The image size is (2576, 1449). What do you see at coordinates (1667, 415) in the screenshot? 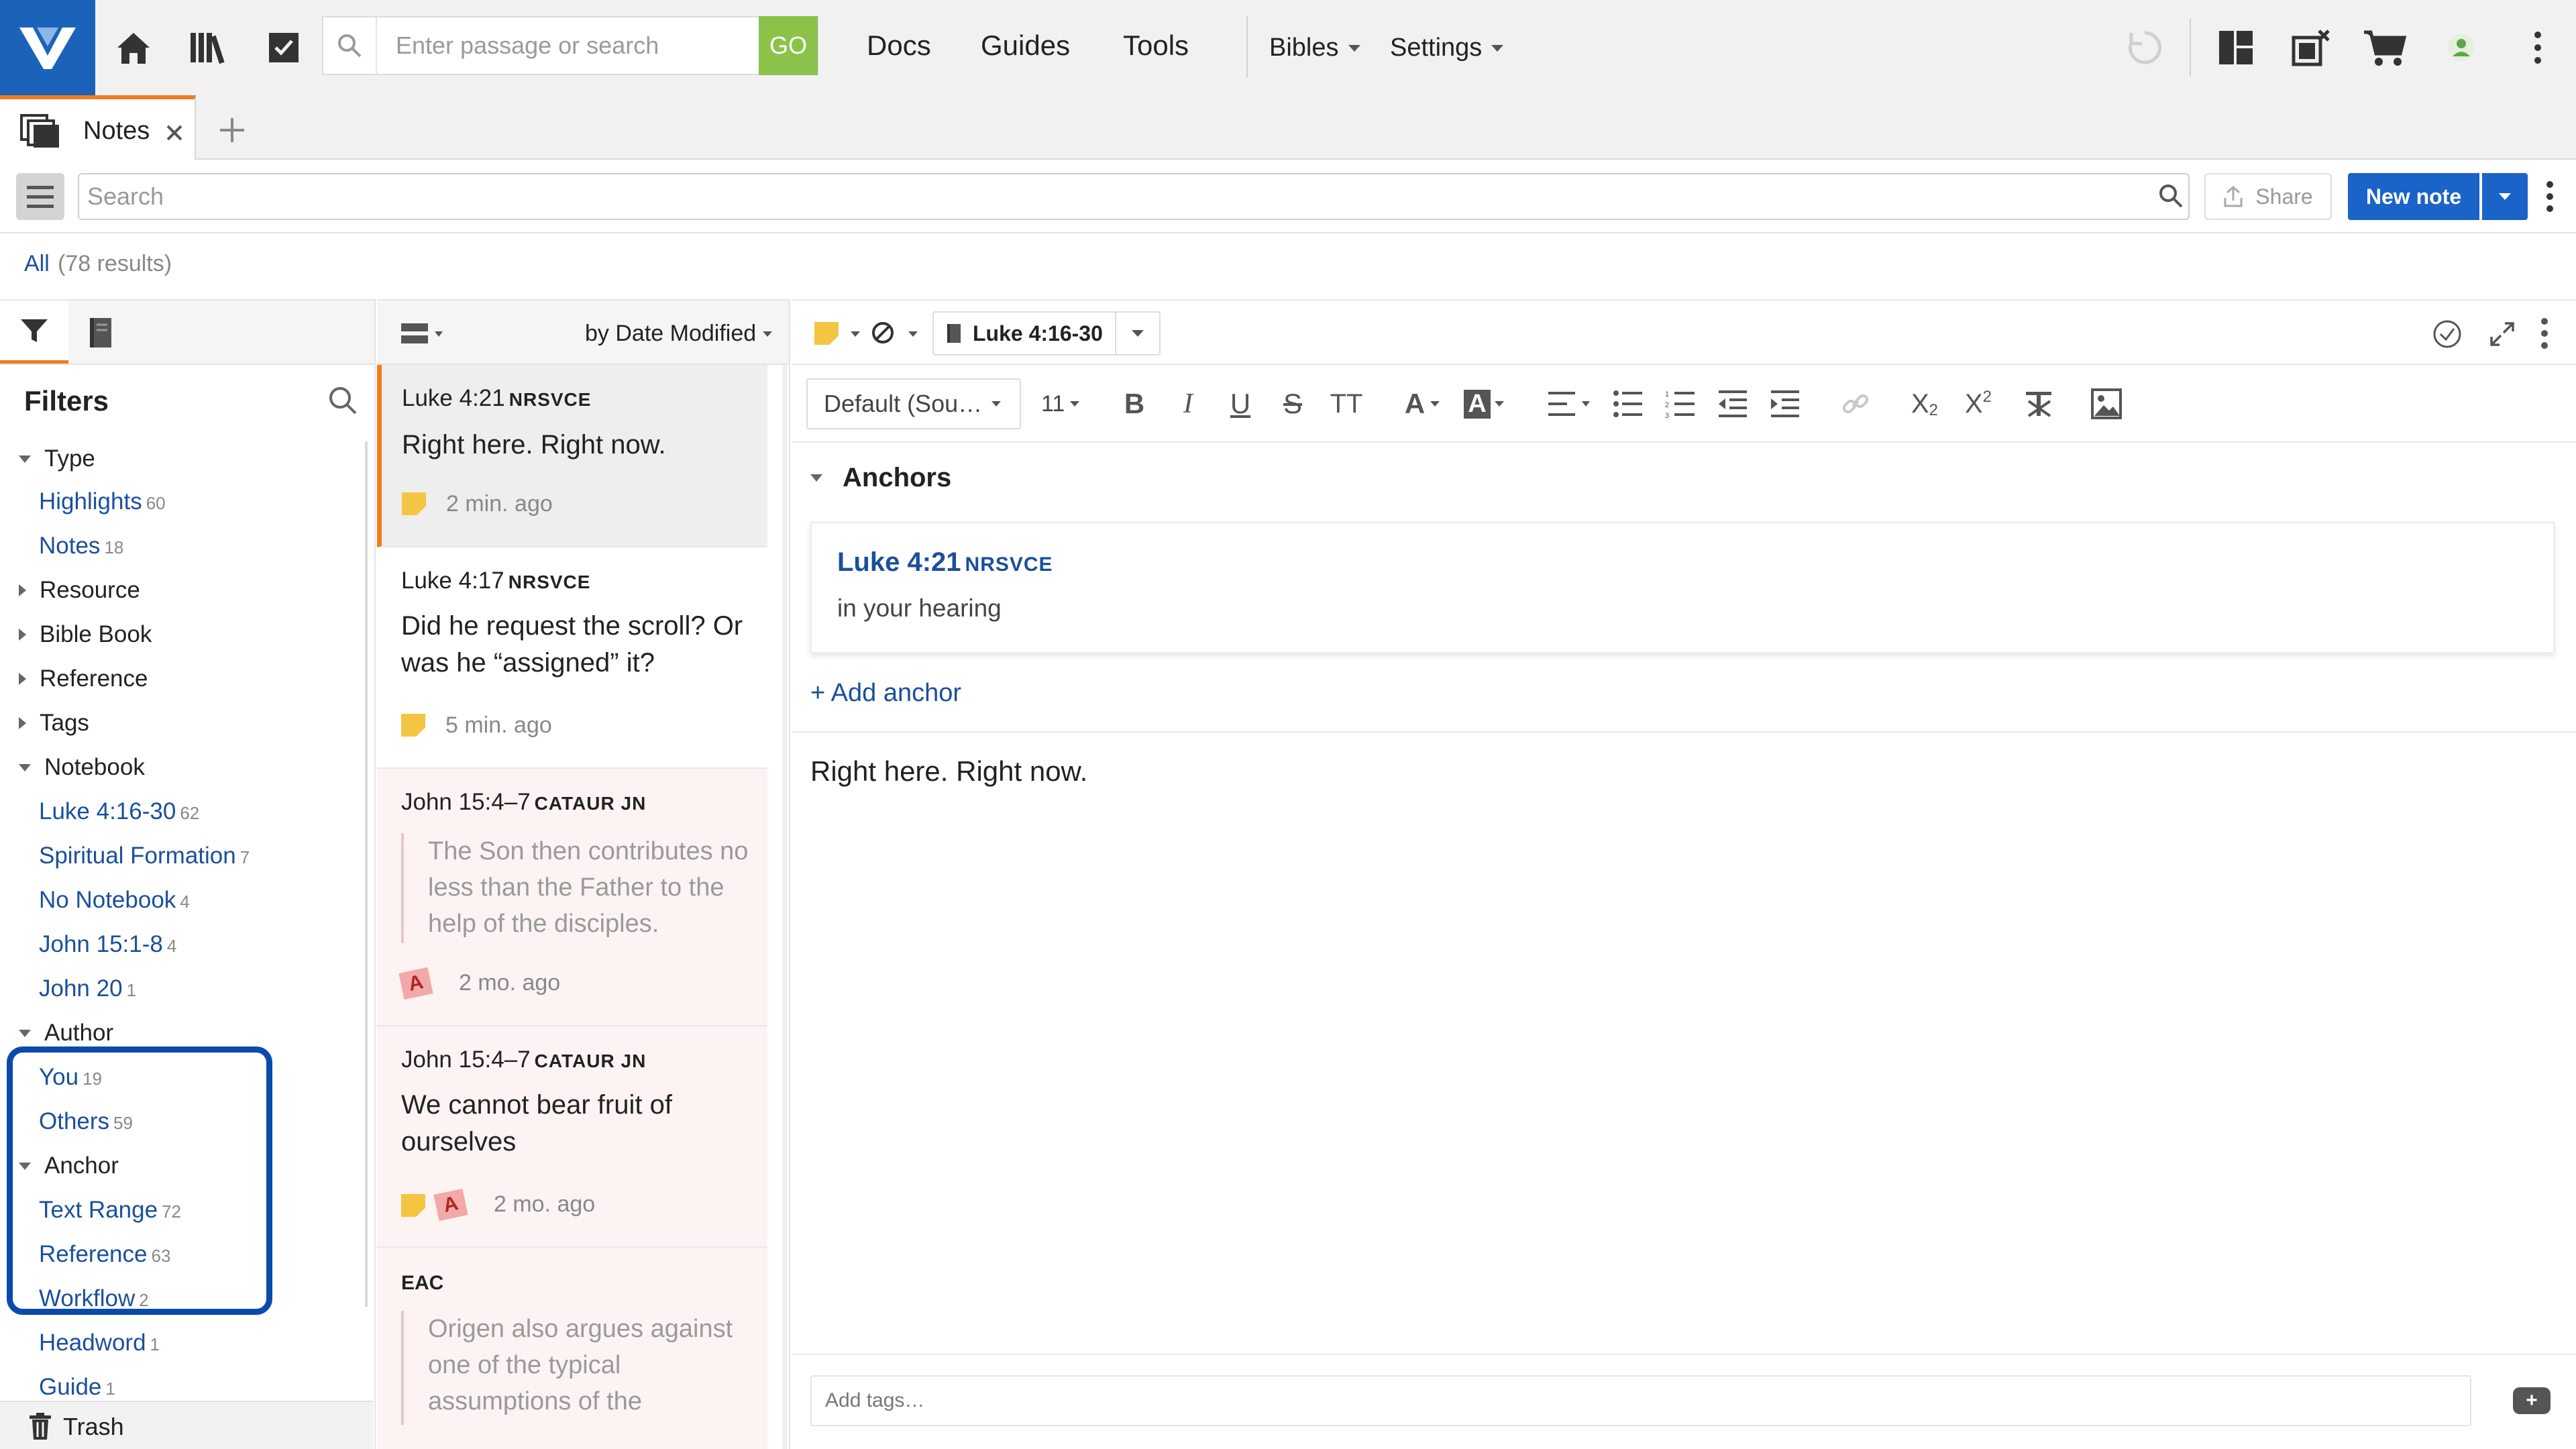
I see `svg-text: 3` at bounding box center [1667, 415].